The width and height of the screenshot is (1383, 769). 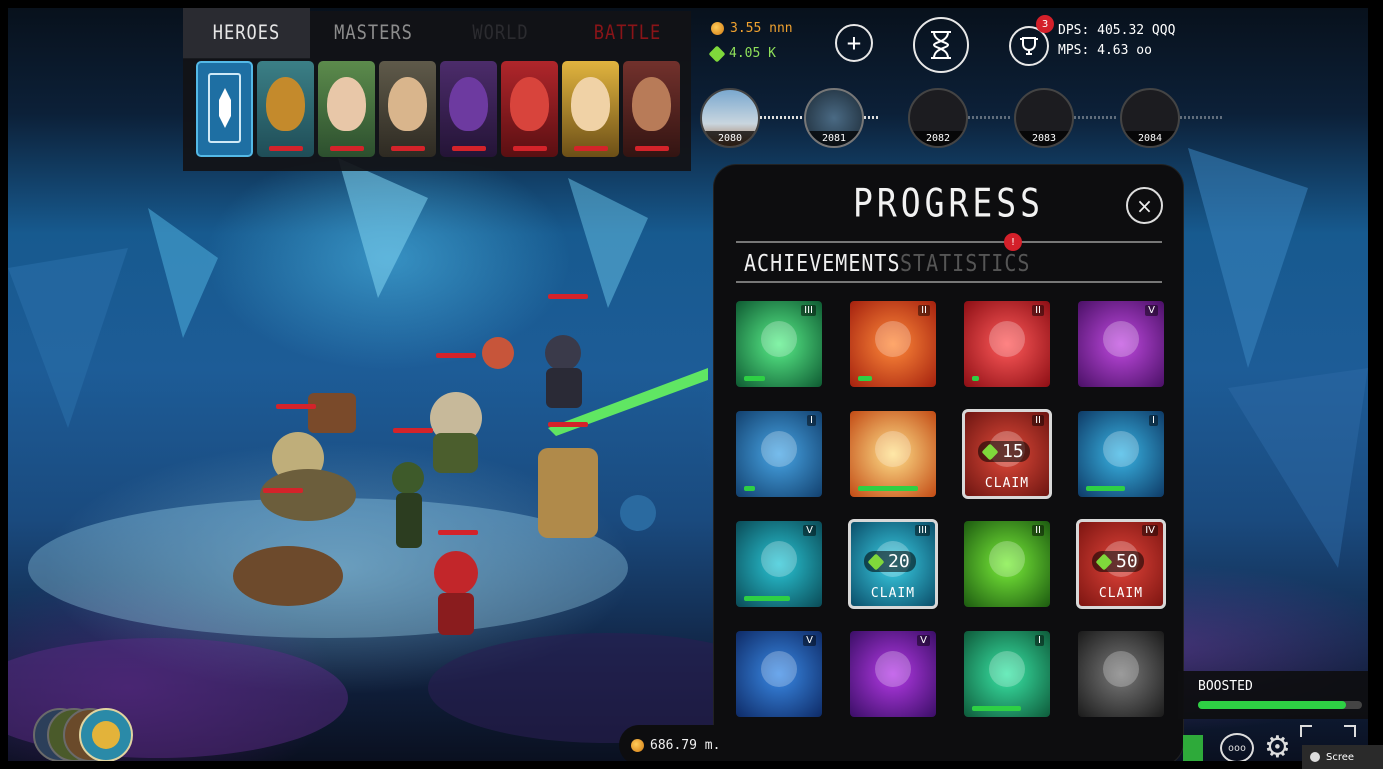 What do you see at coordinates (373, 33) in the screenshot?
I see `tab-masters: MASTERS` at bounding box center [373, 33].